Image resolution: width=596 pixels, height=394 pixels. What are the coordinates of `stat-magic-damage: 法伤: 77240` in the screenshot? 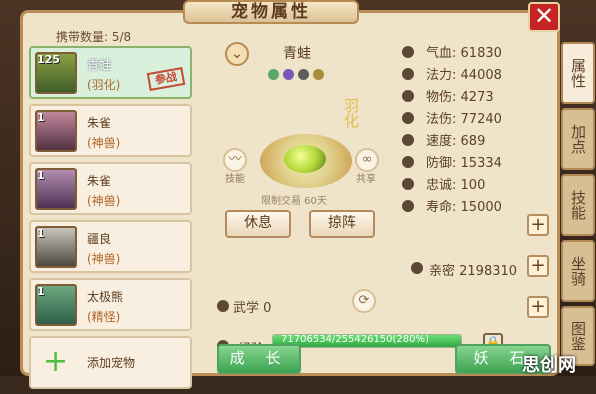 It's located at (464, 119).